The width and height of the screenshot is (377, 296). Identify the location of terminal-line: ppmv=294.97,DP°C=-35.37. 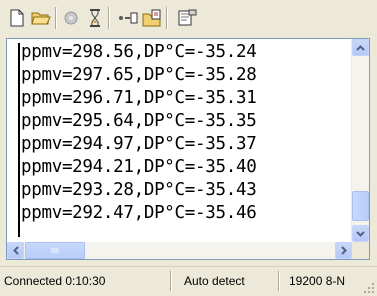
(139, 144).